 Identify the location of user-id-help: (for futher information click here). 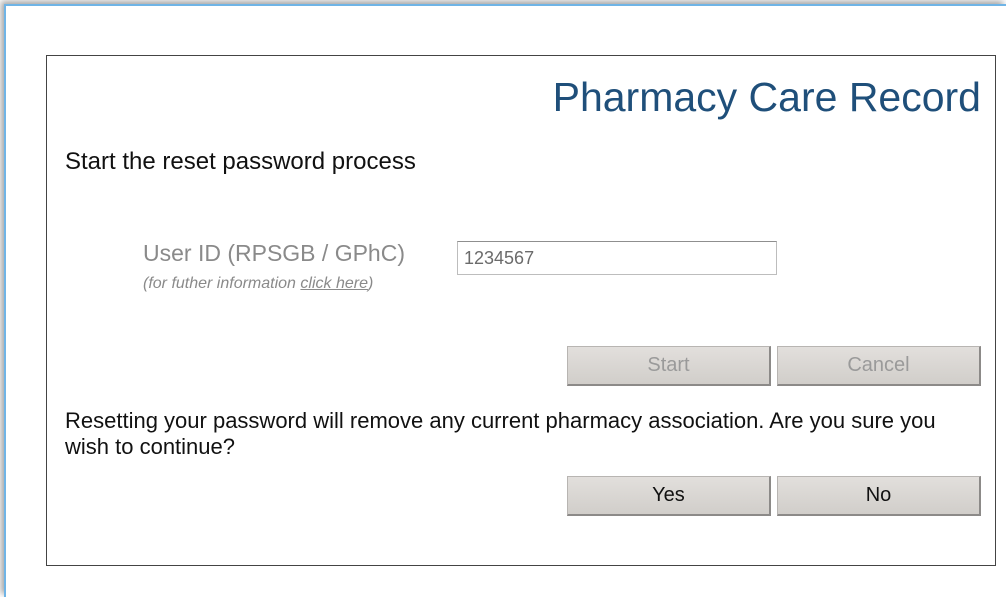
(258, 284).